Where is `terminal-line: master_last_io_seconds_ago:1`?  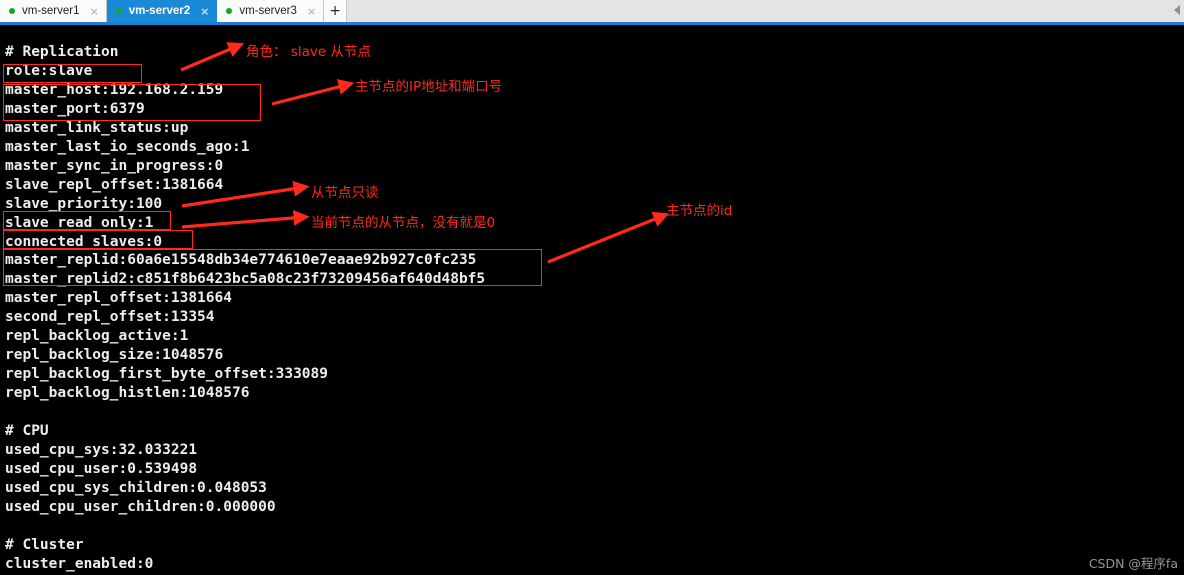 terminal-line: master_last_io_seconds_ago:1 is located at coordinates (127, 146).